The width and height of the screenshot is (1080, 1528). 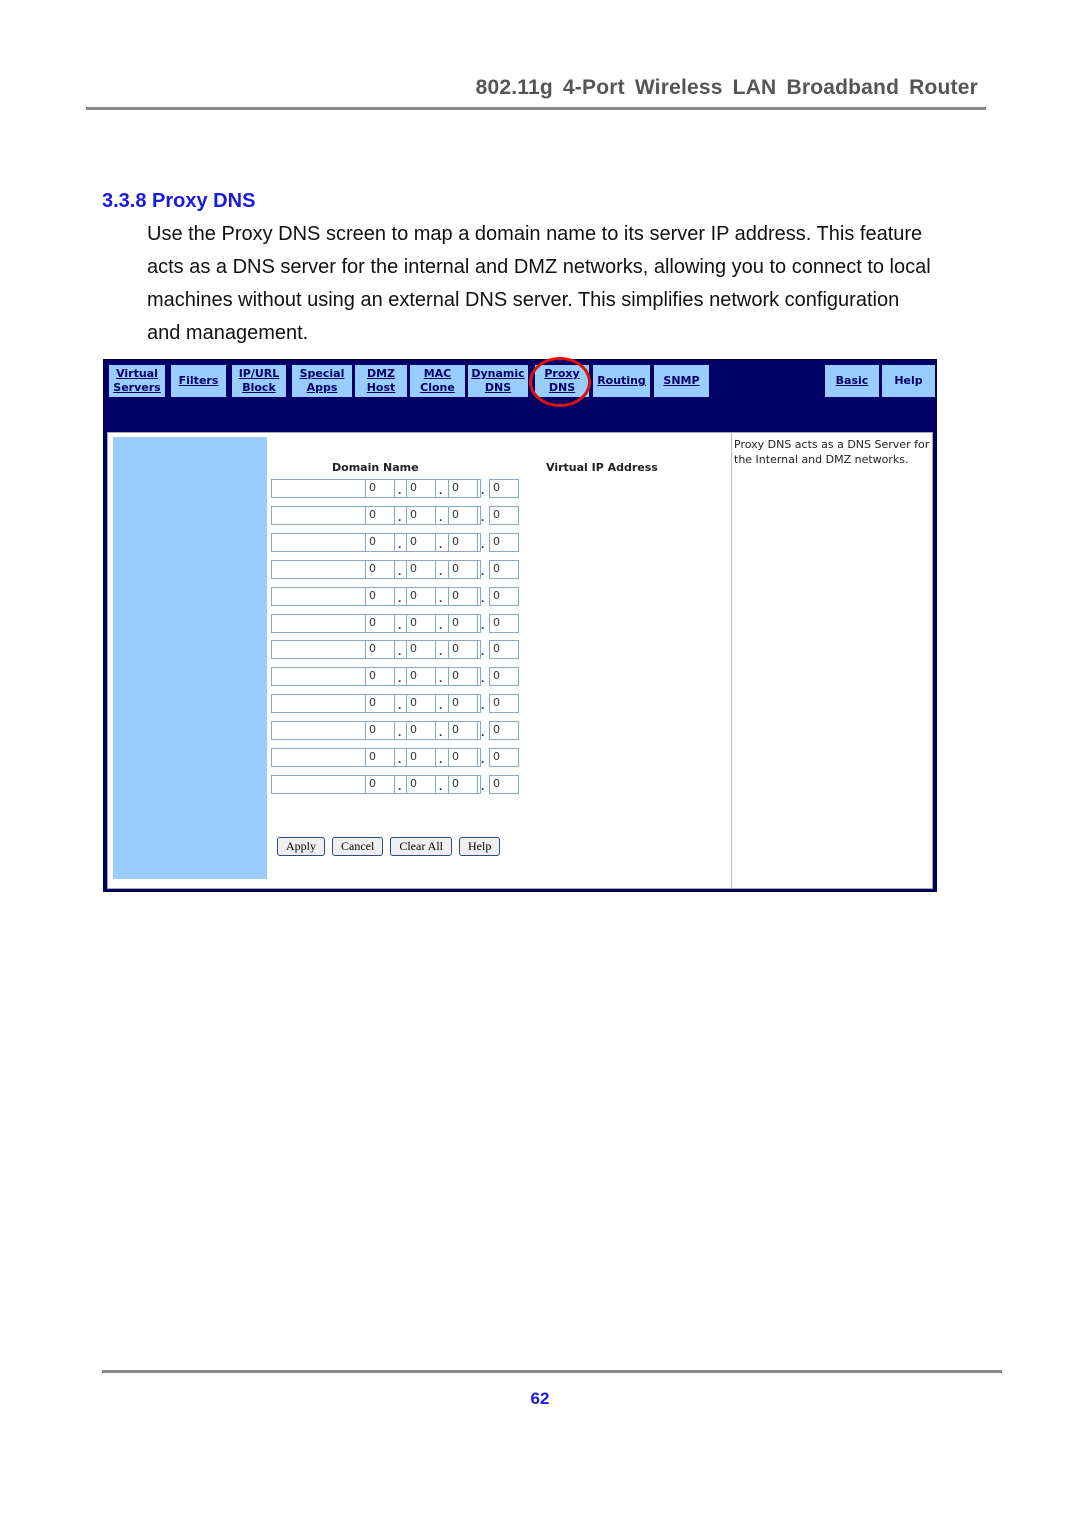 I want to click on tab-help: Help, so click(x=908, y=381).